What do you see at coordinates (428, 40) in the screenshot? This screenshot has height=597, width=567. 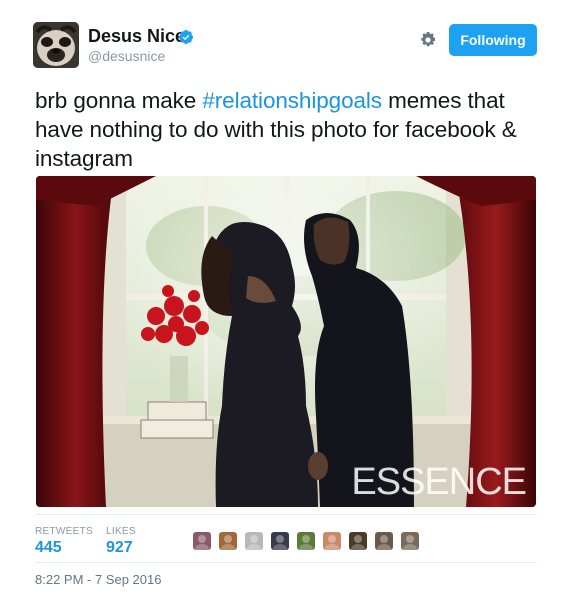 I see `gear-icon` at bounding box center [428, 40].